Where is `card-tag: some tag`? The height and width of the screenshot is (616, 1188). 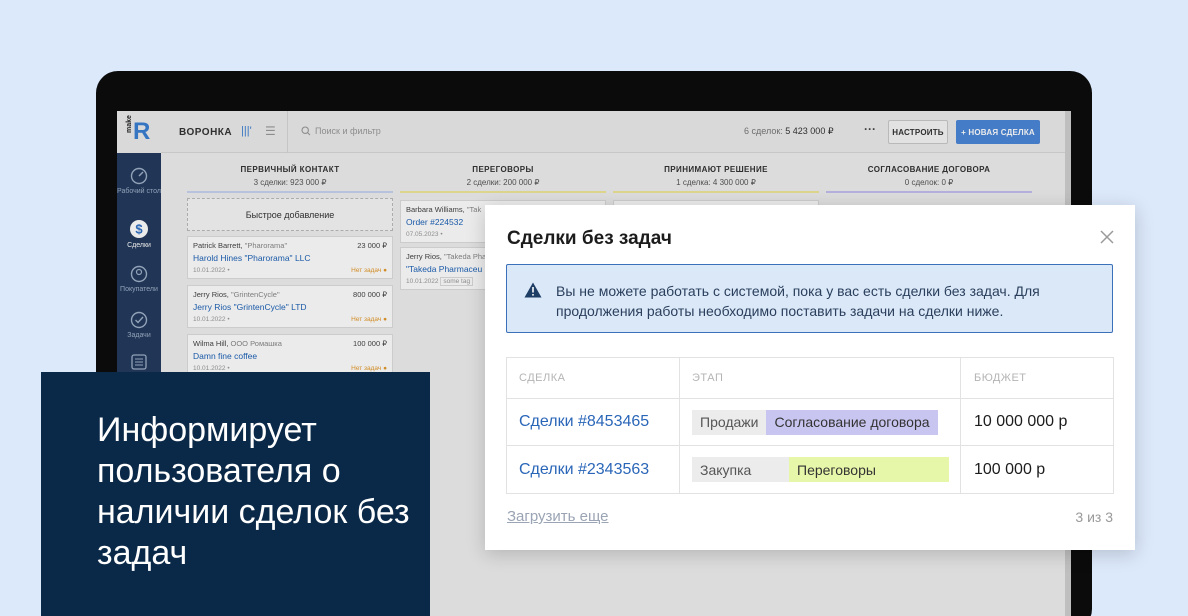 card-tag: some tag is located at coordinates (457, 281).